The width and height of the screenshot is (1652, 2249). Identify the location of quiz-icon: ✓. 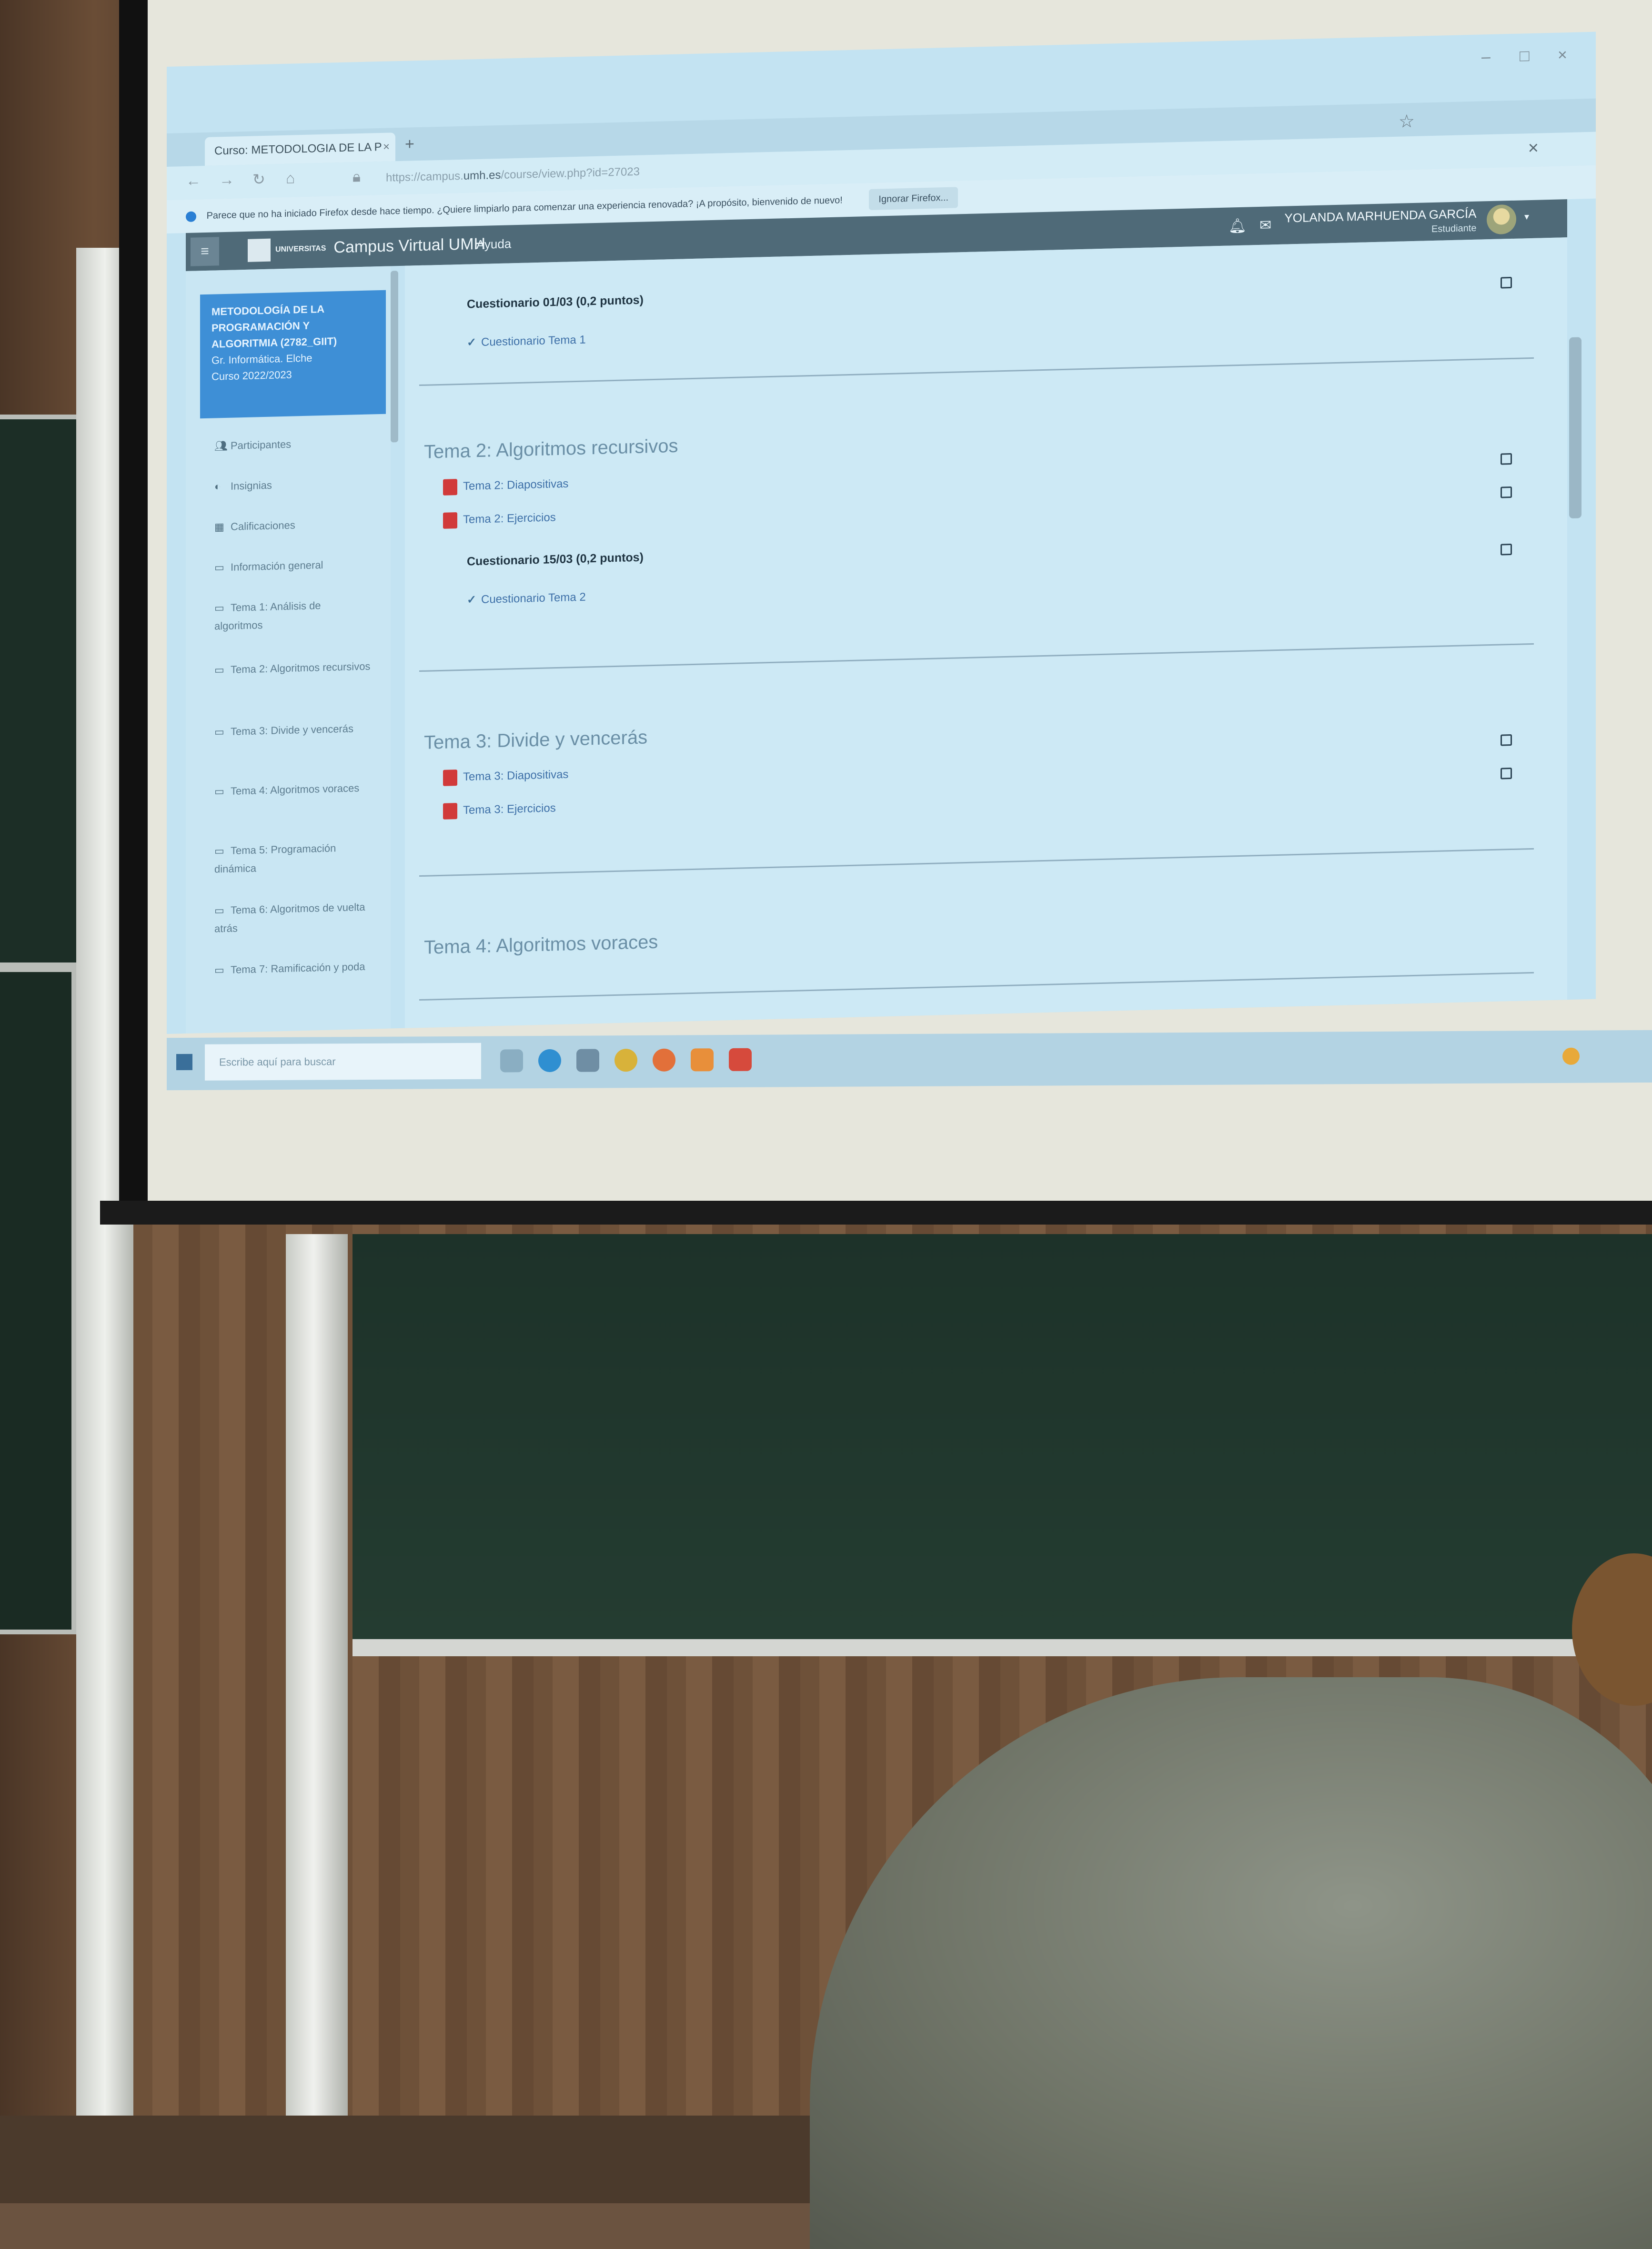
(472, 600).